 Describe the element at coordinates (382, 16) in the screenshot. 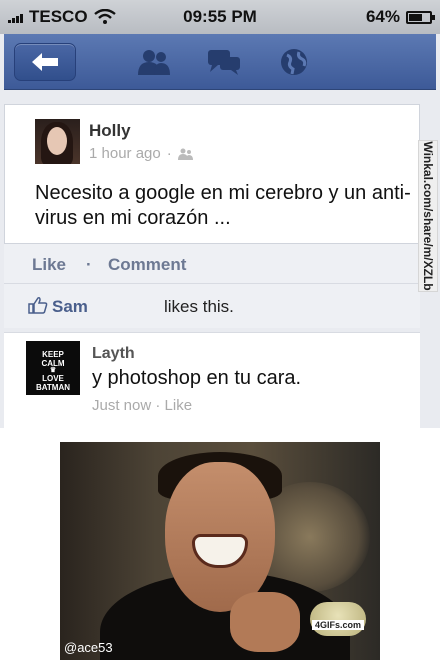

I see `battery-percent: 64%` at that location.